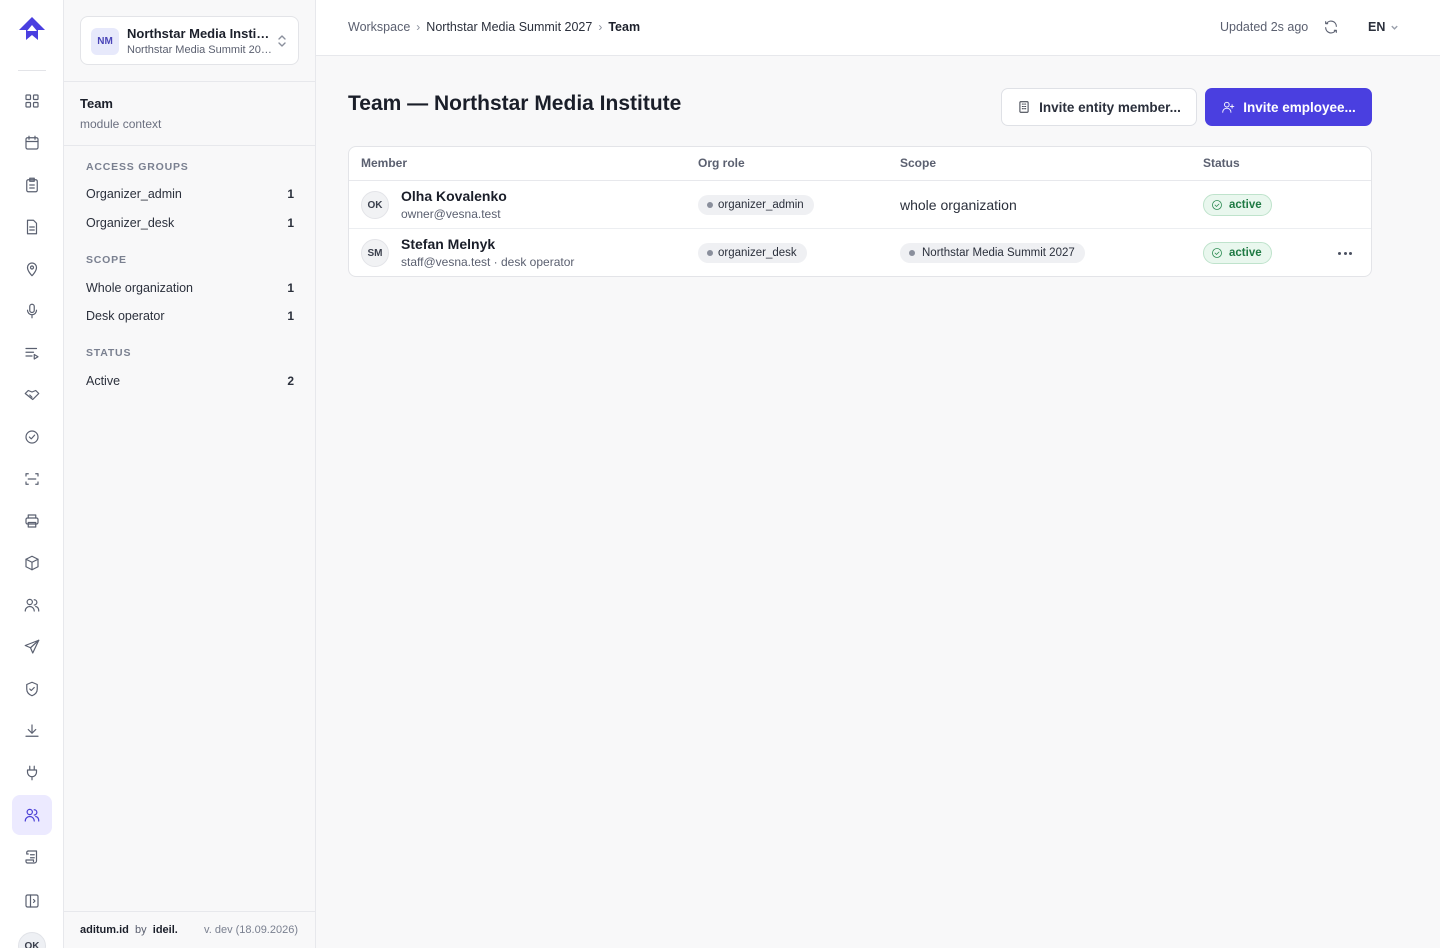 Image resolution: width=1440 pixels, height=948 pixels. What do you see at coordinates (384, 163) in the screenshot?
I see `column-header-member: Member` at bounding box center [384, 163].